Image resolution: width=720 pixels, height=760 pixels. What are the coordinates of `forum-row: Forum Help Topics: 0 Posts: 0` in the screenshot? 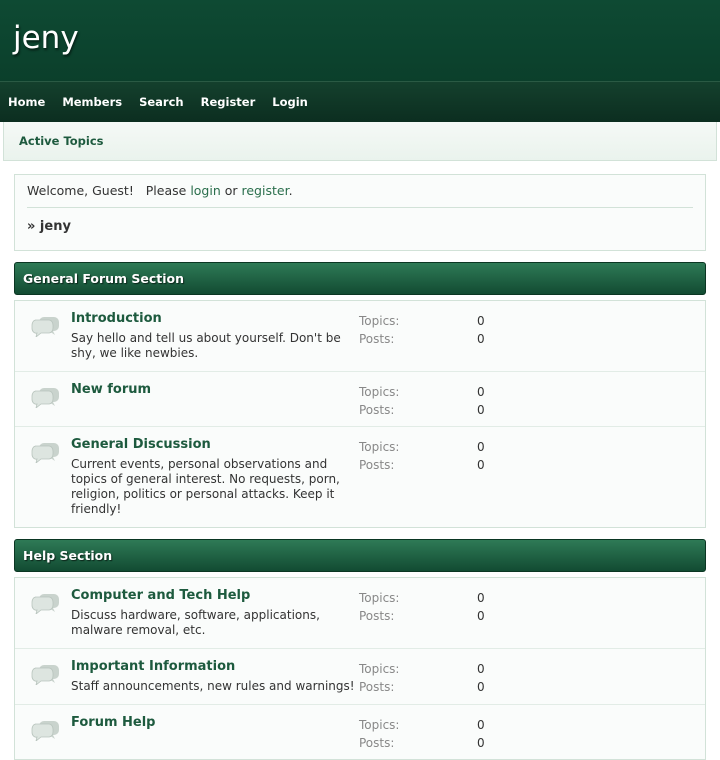 It's located at (360, 732).